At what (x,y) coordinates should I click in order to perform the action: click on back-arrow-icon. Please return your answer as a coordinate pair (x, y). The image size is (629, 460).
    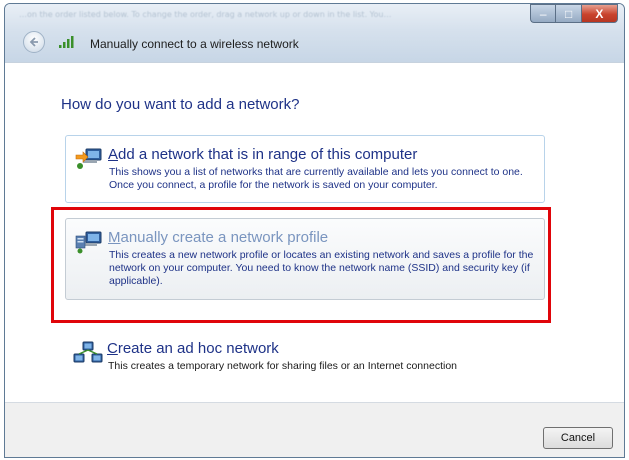
    Looking at the image, I should click on (33, 42).